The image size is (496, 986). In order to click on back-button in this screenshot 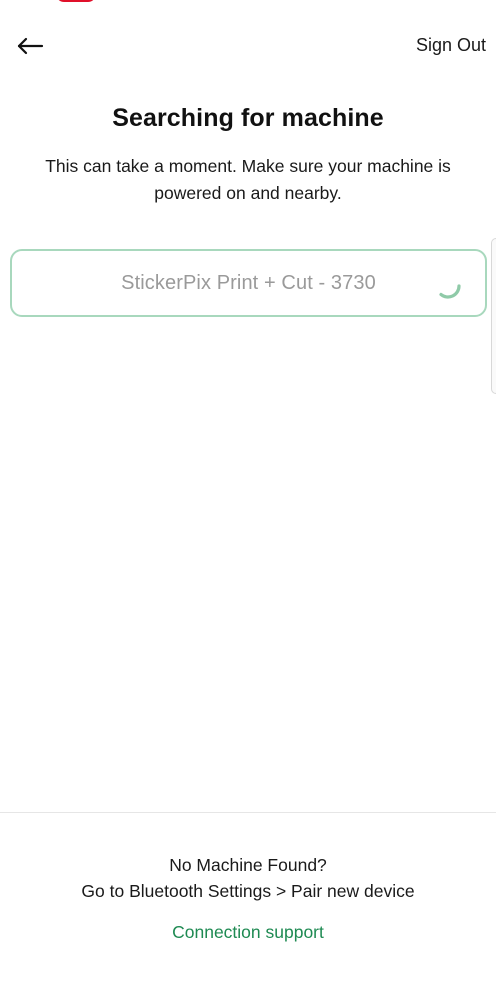, I will do `click(30, 46)`.